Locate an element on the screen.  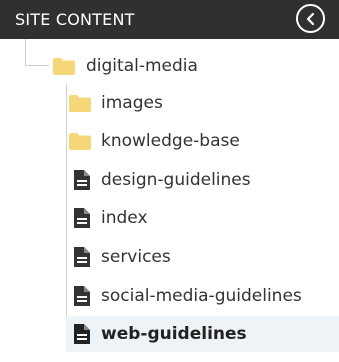
tree-item-label: knowledge-base is located at coordinates (170, 141).